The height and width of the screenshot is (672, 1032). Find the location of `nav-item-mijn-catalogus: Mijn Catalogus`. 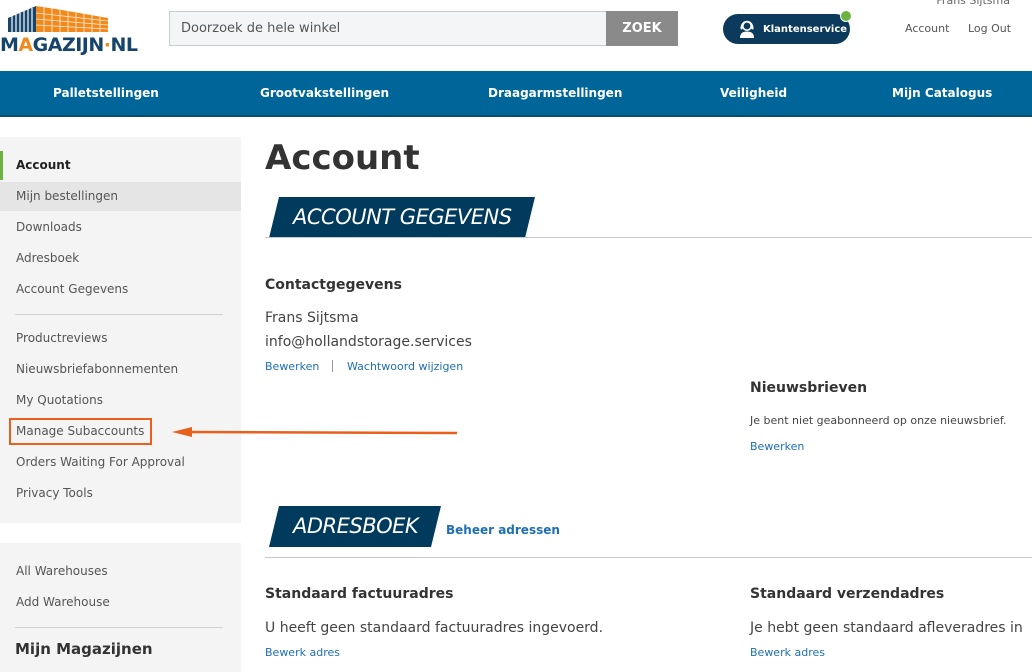

nav-item-mijn-catalogus: Mijn Catalogus is located at coordinates (942, 93).